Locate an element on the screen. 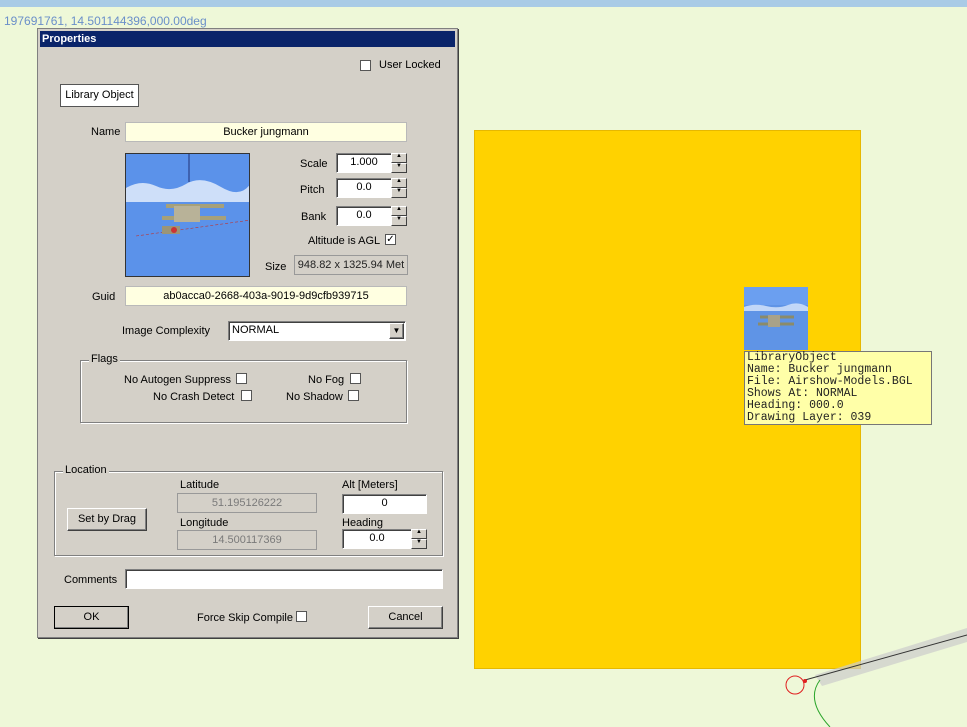  dialog-title: Properties is located at coordinates (247, 39).